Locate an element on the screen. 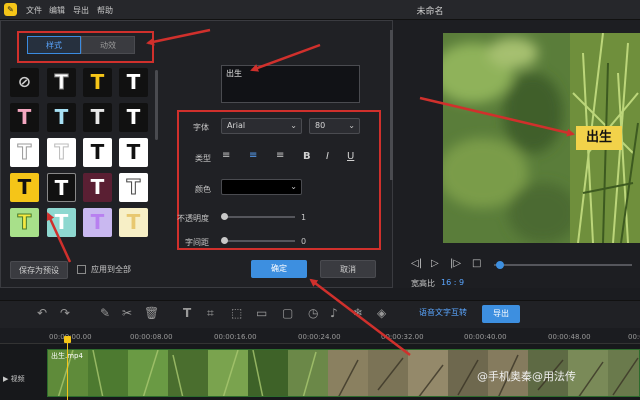 This screenshot has width=640, height=400. menu-export: 导出 is located at coordinates (81, 10).